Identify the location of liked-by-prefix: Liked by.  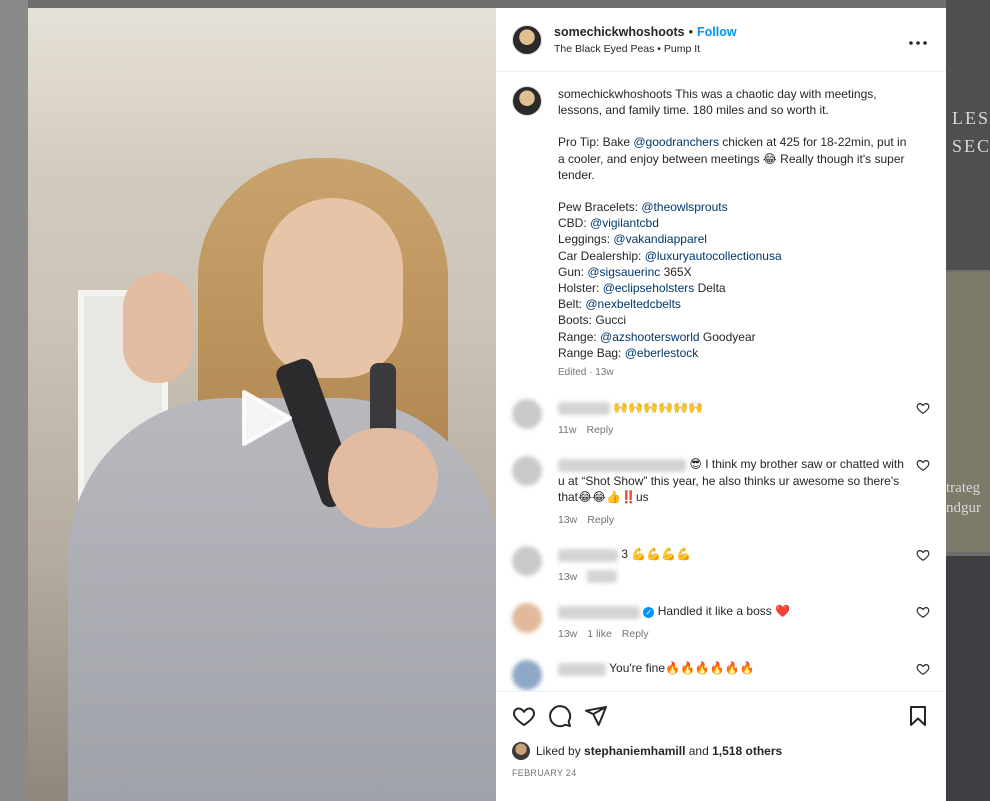
(558, 751).